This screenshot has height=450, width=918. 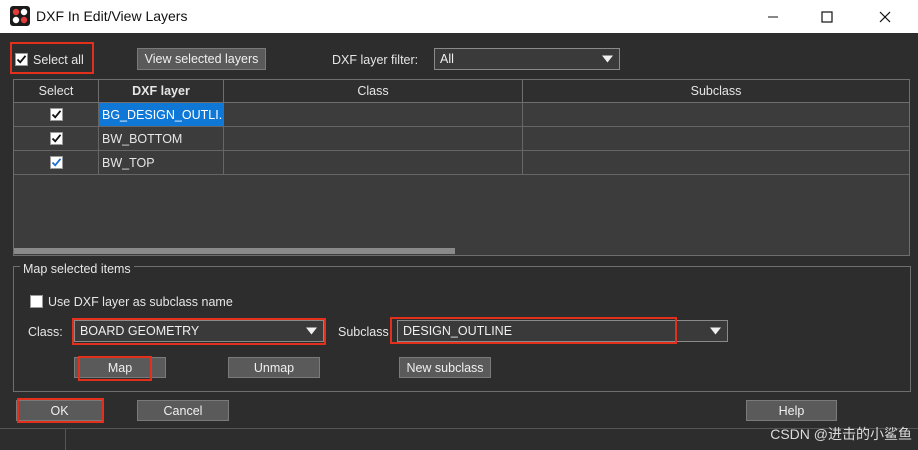 What do you see at coordinates (274, 367) in the screenshot?
I see `unmap-button: Unmap` at bounding box center [274, 367].